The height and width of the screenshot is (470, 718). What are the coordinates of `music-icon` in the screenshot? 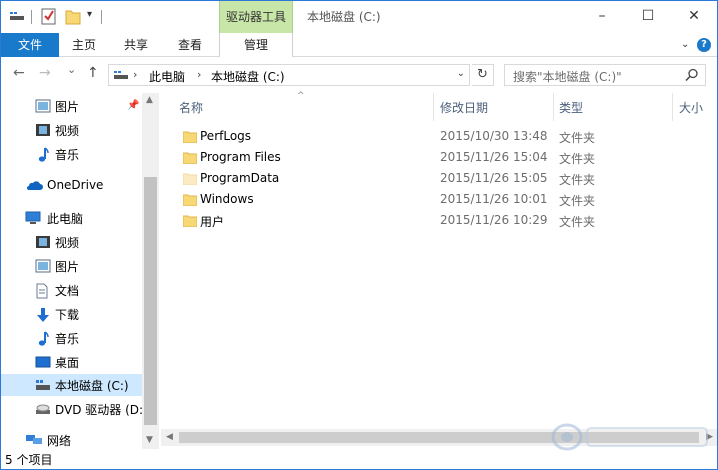 It's located at (43, 338).